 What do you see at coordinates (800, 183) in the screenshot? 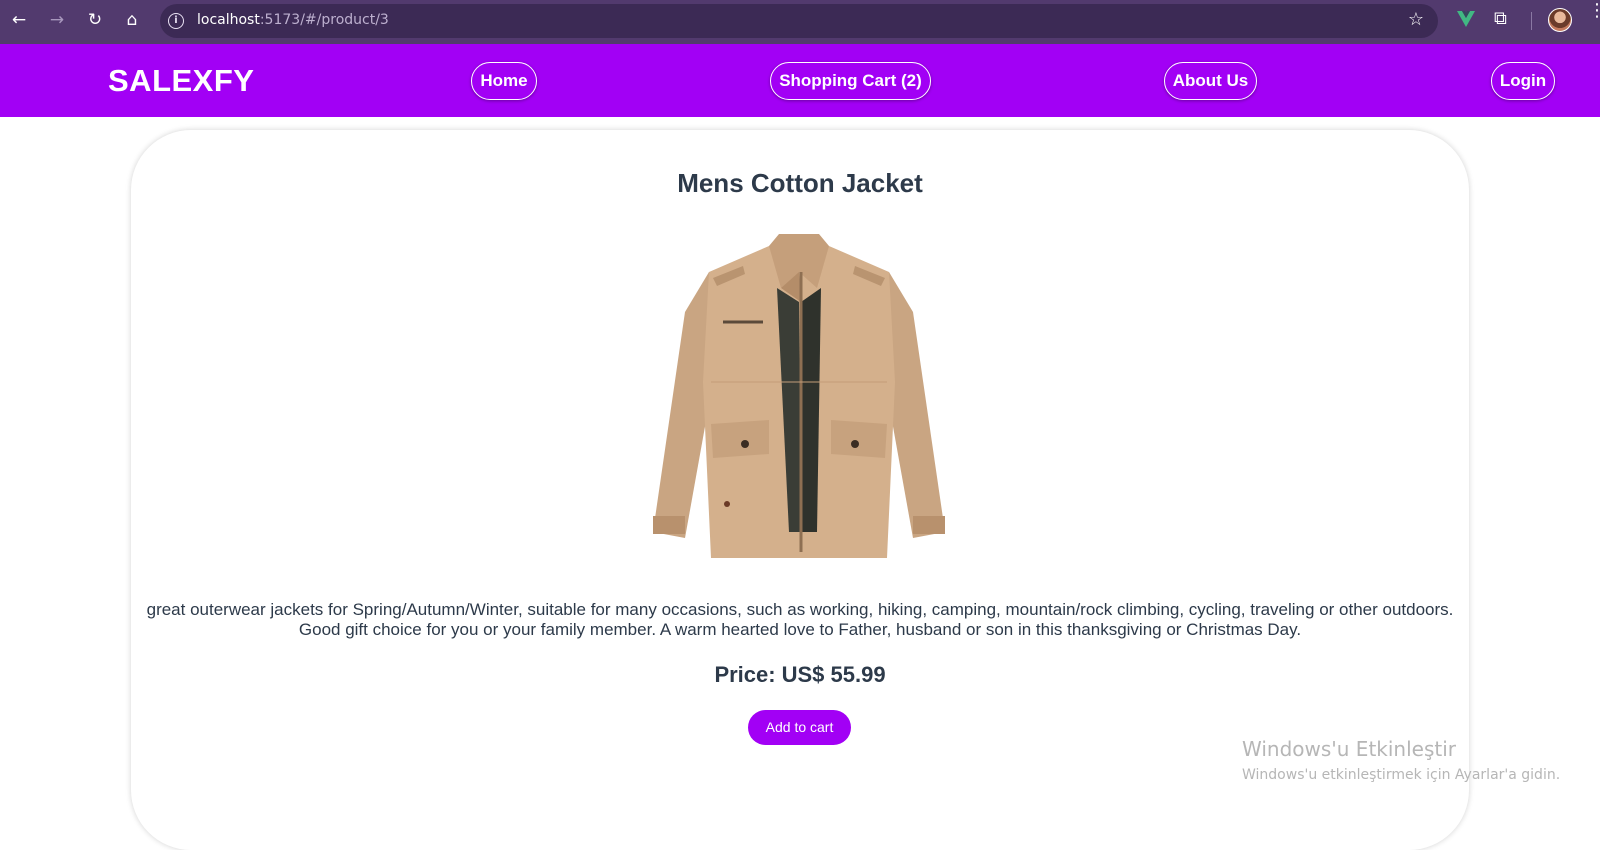
I see `product-title: Mens Cotton Jacket` at bounding box center [800, 183].